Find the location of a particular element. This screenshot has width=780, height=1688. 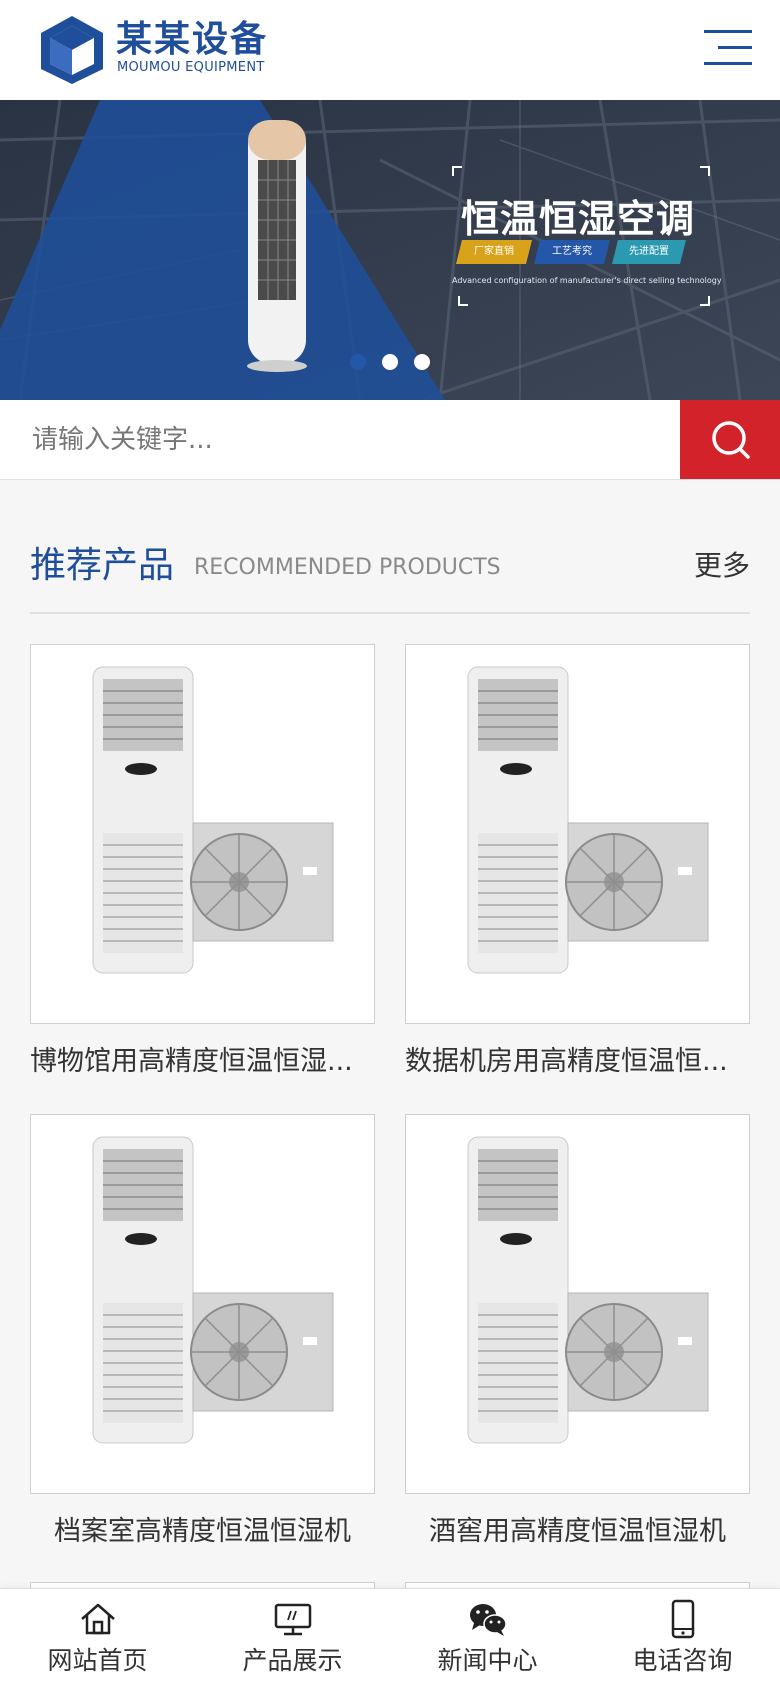

search-input is located at coordinates (340, 440).